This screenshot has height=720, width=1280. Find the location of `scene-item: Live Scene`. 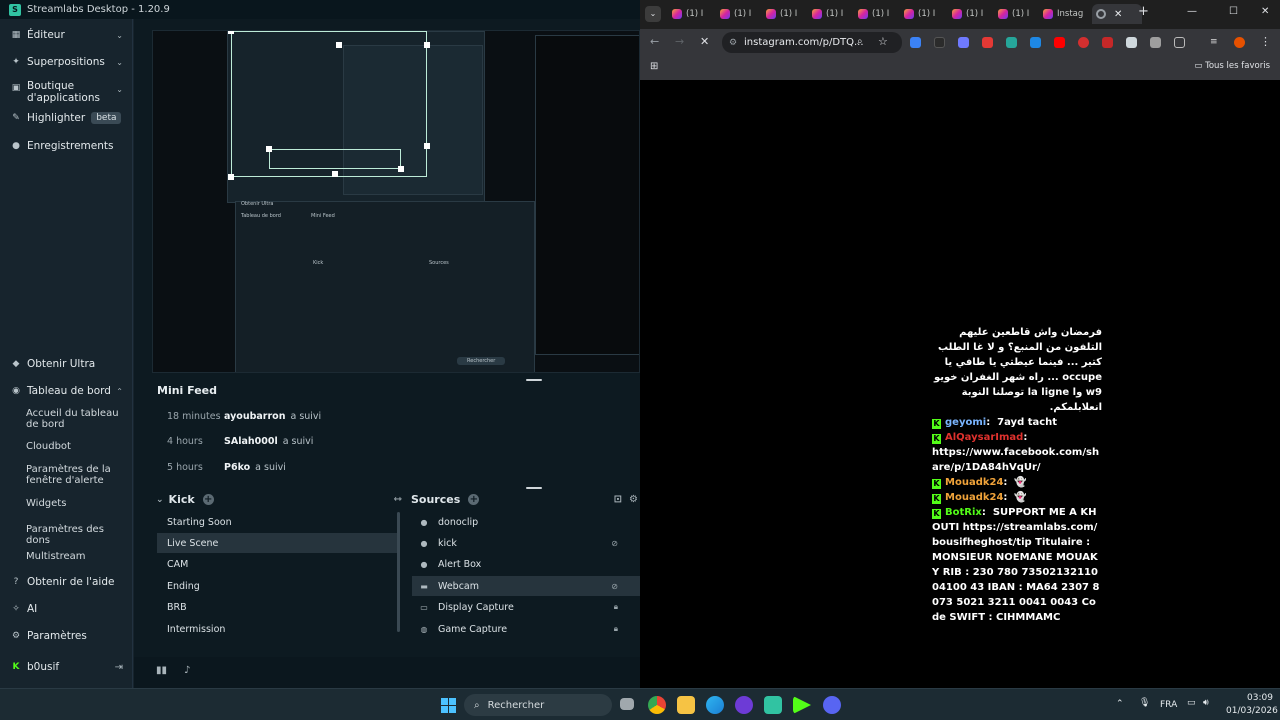

scene-item: Live Scene is located at coordinates (277, 543).